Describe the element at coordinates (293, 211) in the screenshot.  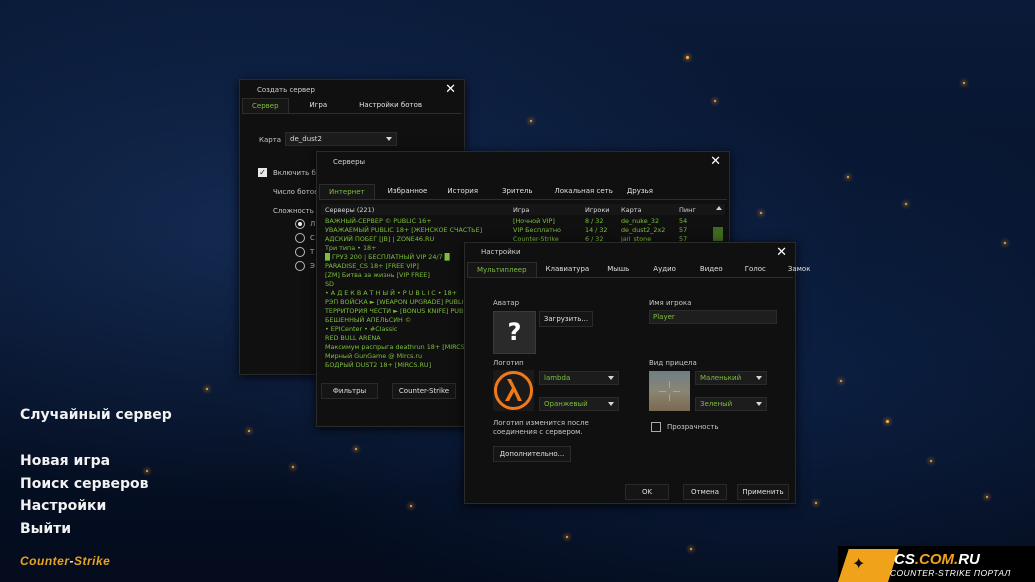
I see `difficulty-label: Сложность` at that location.